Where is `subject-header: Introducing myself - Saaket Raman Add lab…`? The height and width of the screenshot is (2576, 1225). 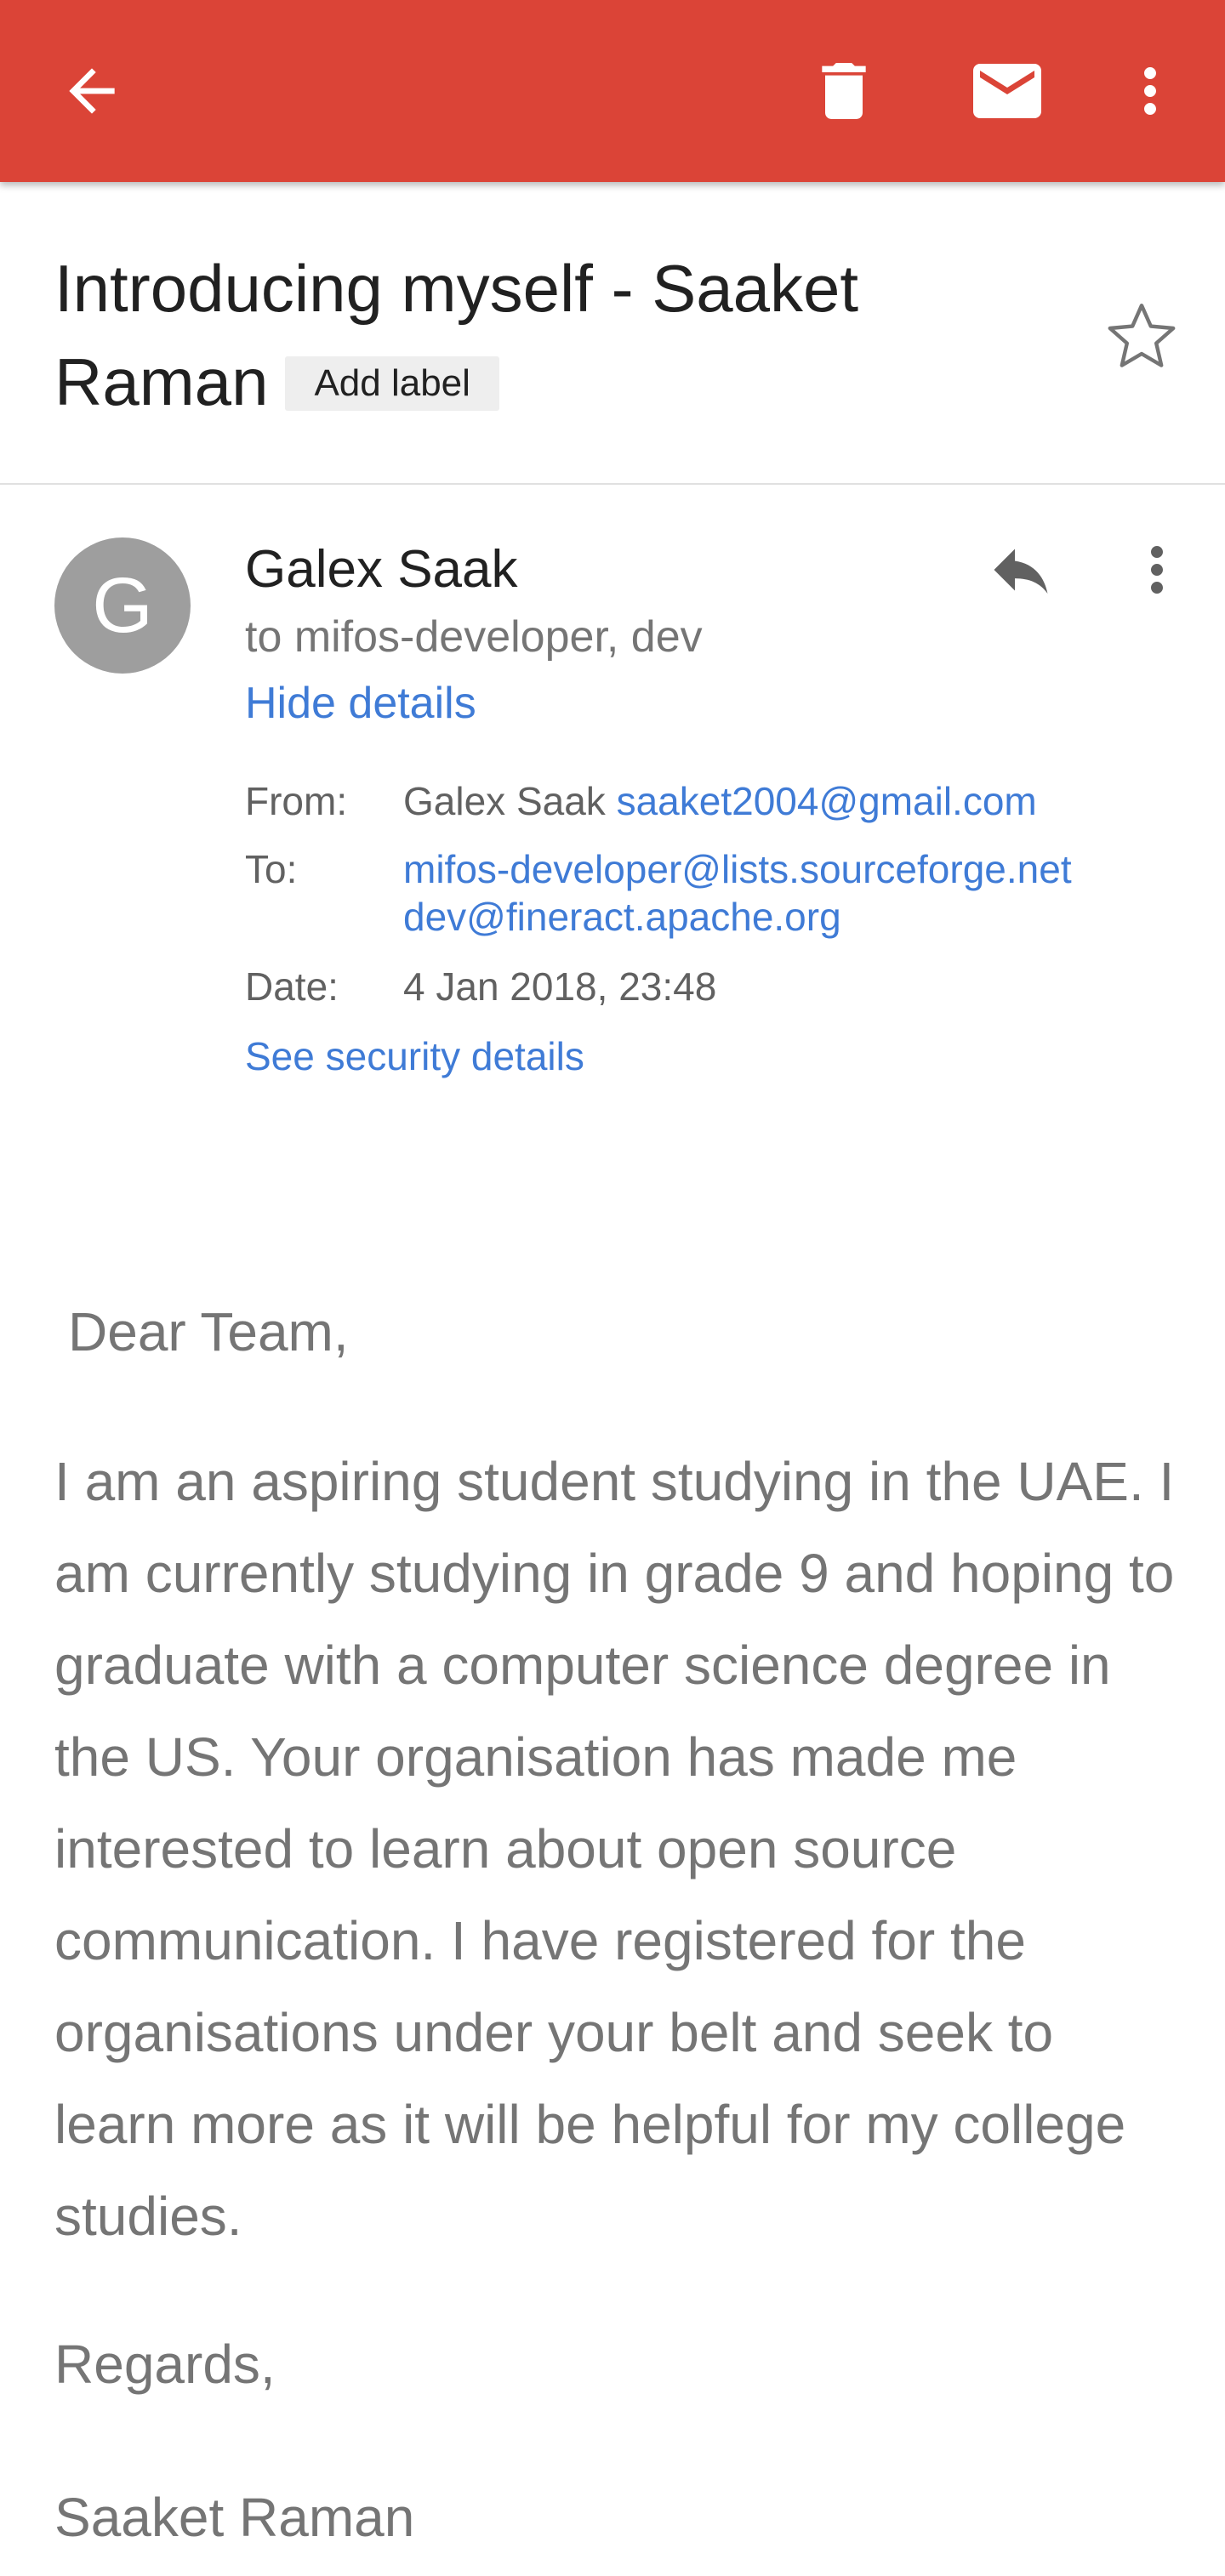 subject-header: Introducing myself - Saaket Raman Add lab… is located at coordinates (613, 333).